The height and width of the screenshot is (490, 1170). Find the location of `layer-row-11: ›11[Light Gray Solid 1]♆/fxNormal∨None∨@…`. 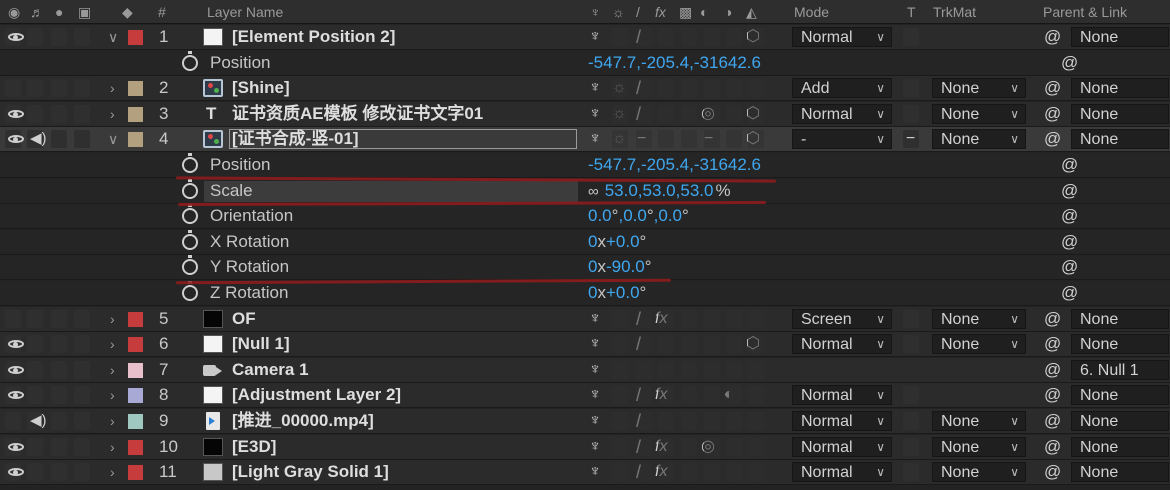

layer-row-11: ›11[Light Gray Solid 1]♆/fxNormal∨None∨@… is located at coordinates (585, 473).